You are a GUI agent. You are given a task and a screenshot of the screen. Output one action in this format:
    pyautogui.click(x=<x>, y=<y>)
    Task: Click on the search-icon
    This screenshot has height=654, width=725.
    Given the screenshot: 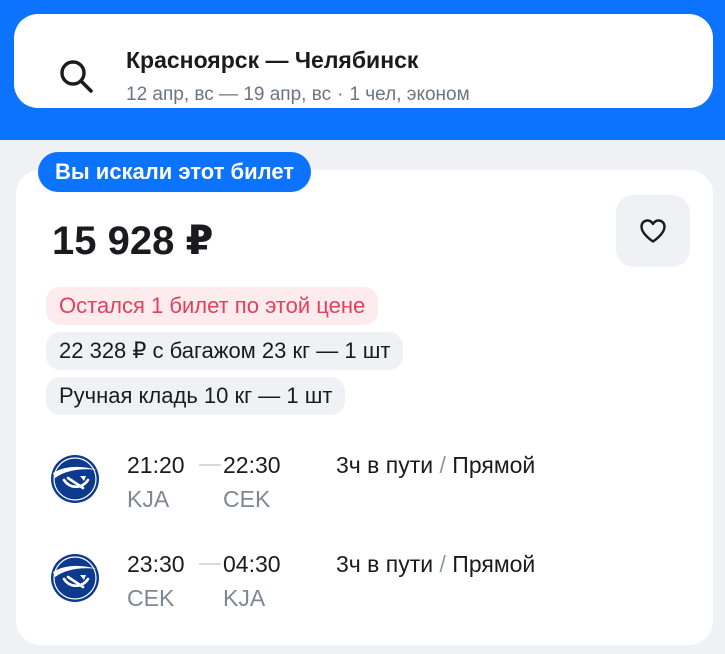 What is the action you would take?
    pyautogui.click(x=76, y=76)
    